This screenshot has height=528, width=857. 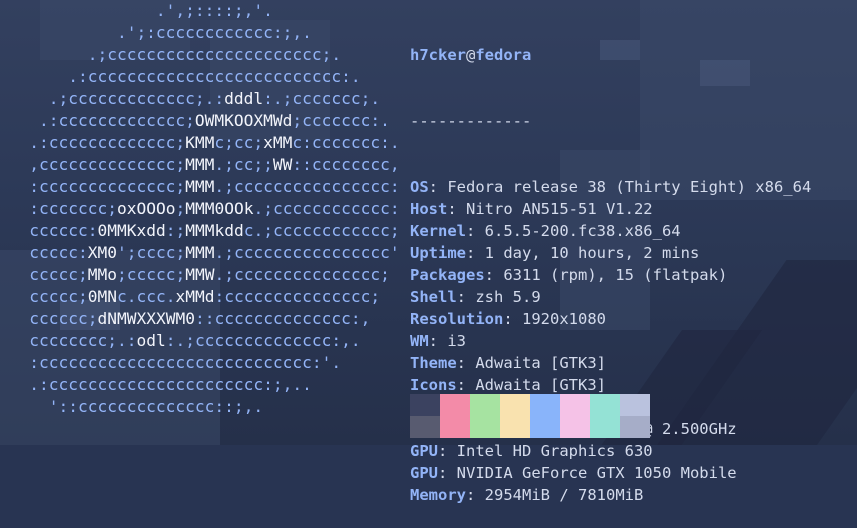 What do you see at coordinates (419, 187) in the screenshot?
I see `info-key: OS` at bounding box center [419, 187].